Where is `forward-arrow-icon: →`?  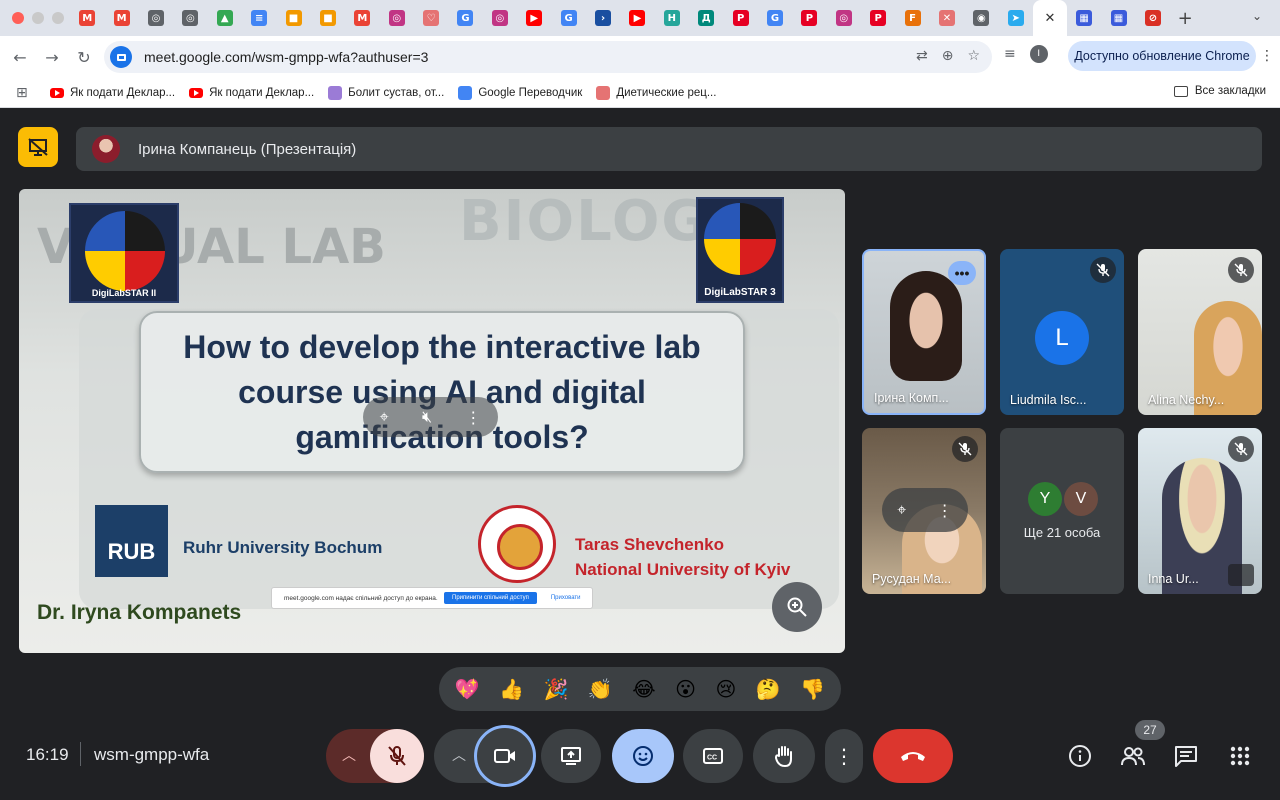 forward-arrow-icon: → is located at coordinates (52, 57).